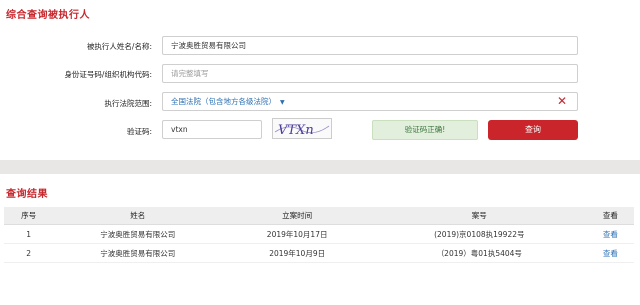 The image size is (640, 305). Describe the element at coordinates (108, 74) in the screenshot. I see `id-label: 身份证号码/组织机构代码:` at that location.